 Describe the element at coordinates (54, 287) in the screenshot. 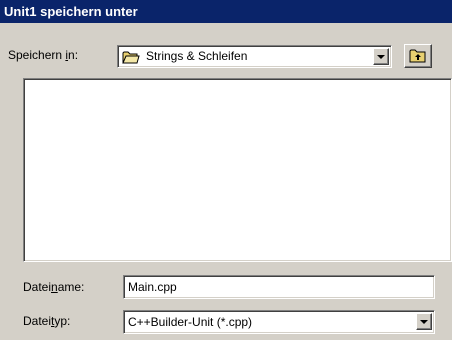

I see `filename-label: Dateiname:` at that location.